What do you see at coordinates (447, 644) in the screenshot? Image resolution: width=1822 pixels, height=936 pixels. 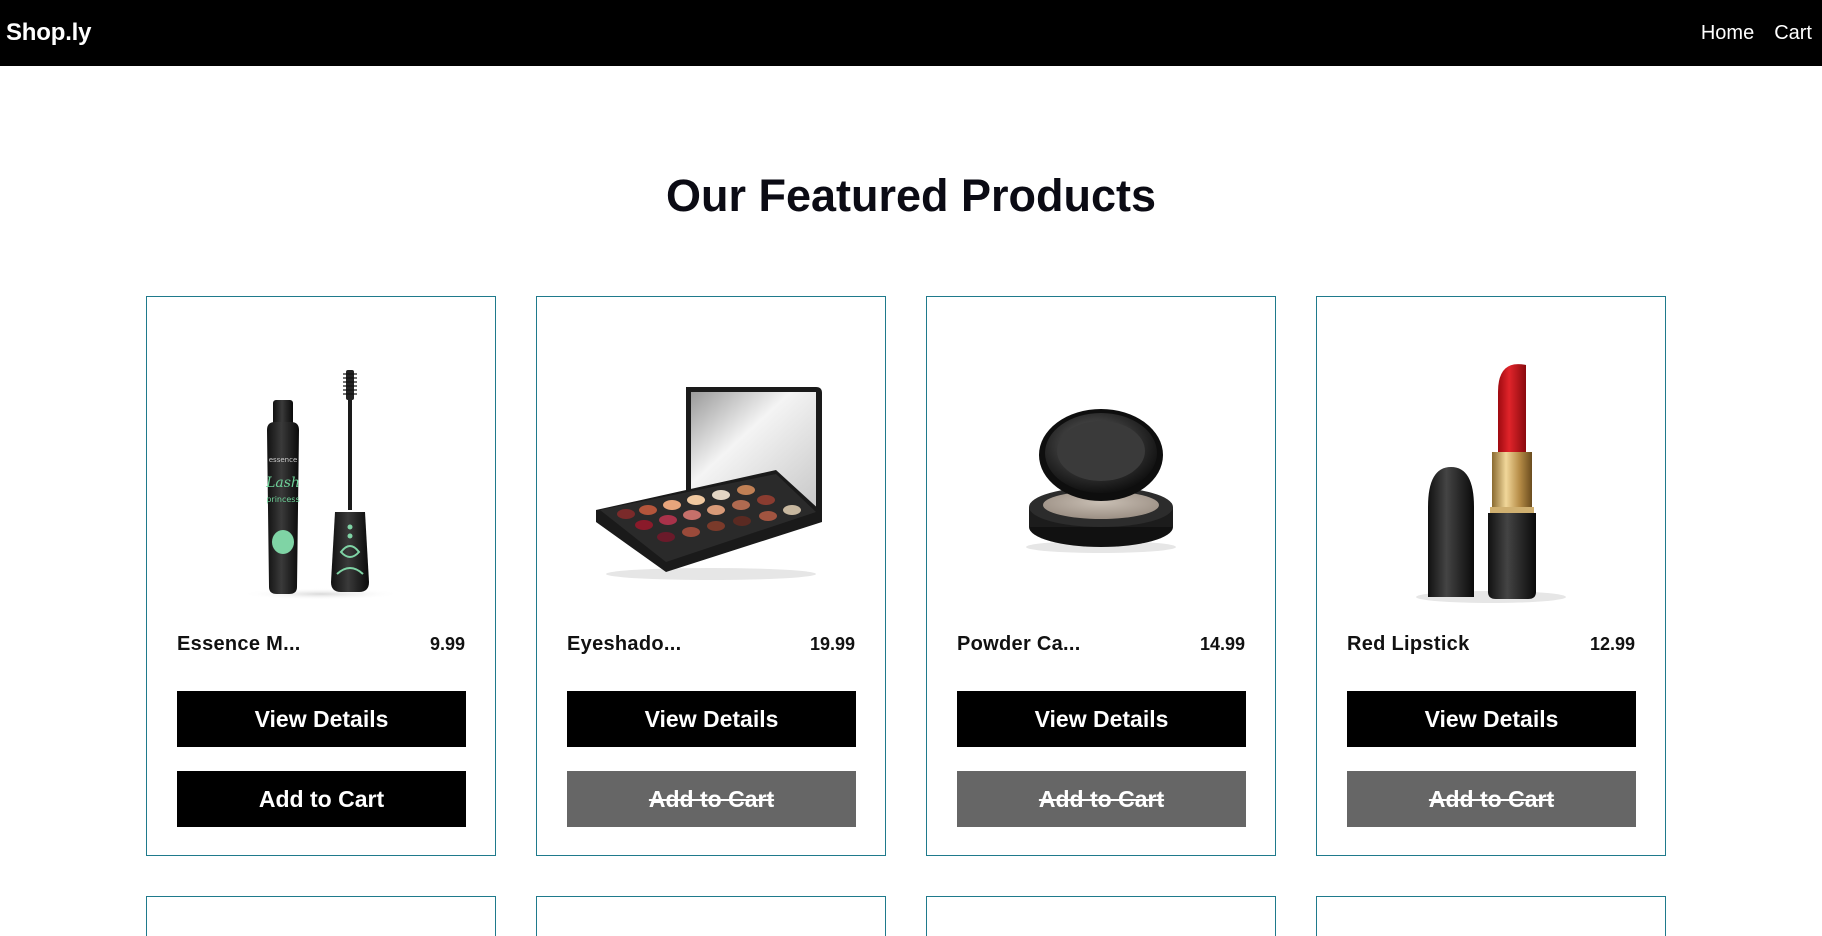 I see `product-price: 9.99` at bounding box center [447, 644].